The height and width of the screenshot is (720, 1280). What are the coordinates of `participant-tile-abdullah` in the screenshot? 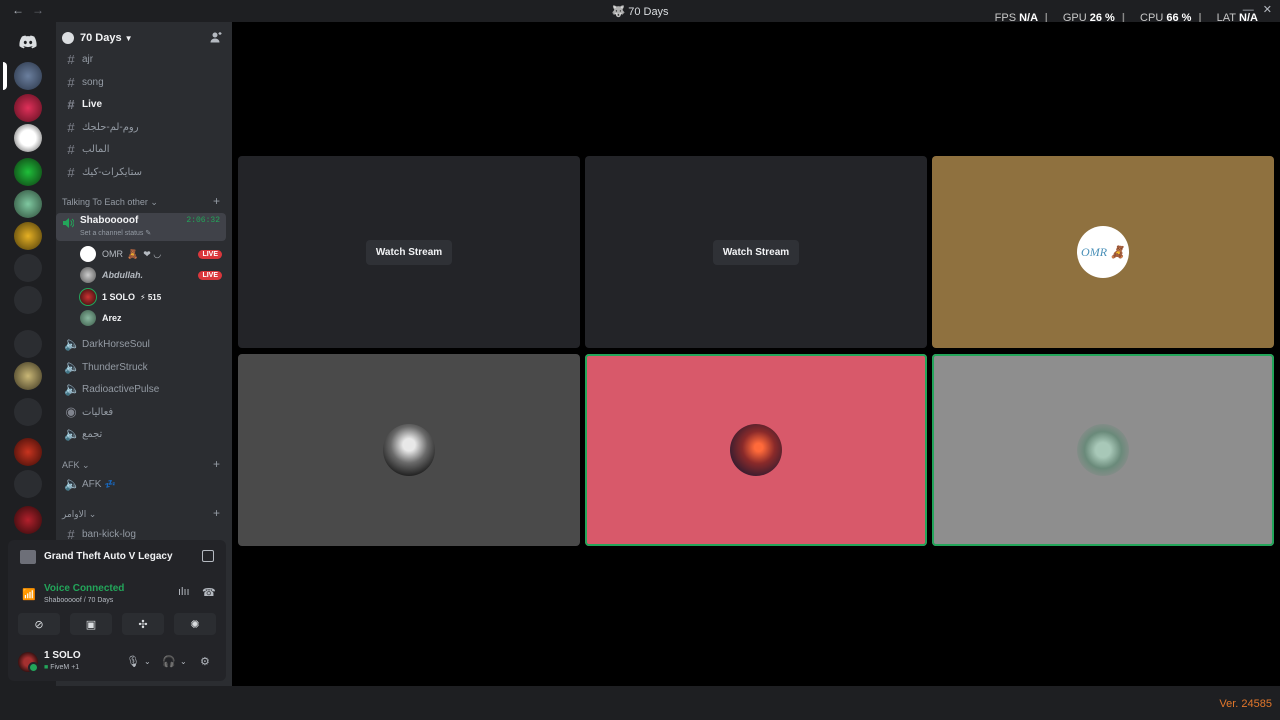 It's located at (409, 450).